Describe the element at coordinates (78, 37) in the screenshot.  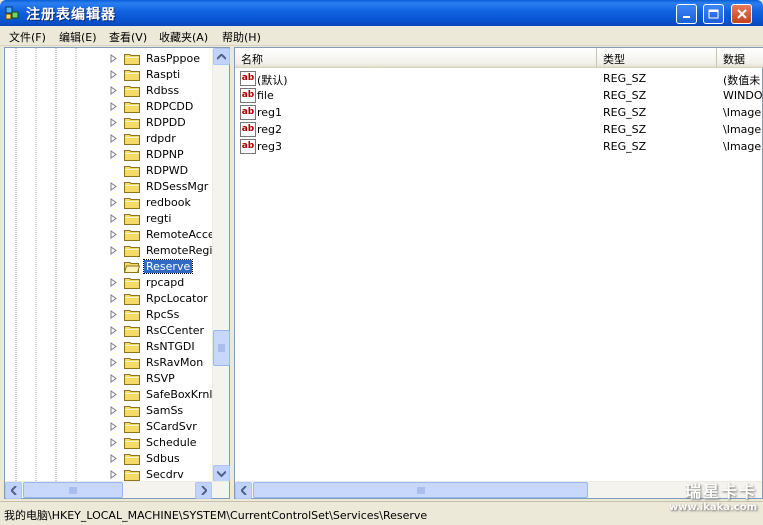
I see `menu-edit: 编辑(E)` at that location.